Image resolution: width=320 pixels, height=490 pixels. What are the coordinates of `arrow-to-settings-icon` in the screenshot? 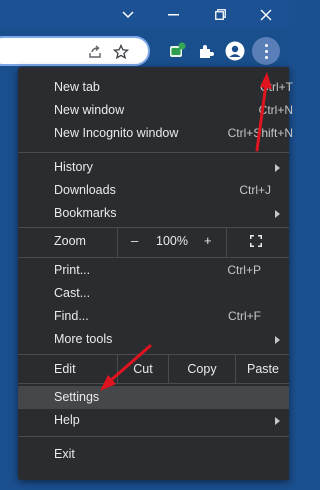 It's located at (126, 367).